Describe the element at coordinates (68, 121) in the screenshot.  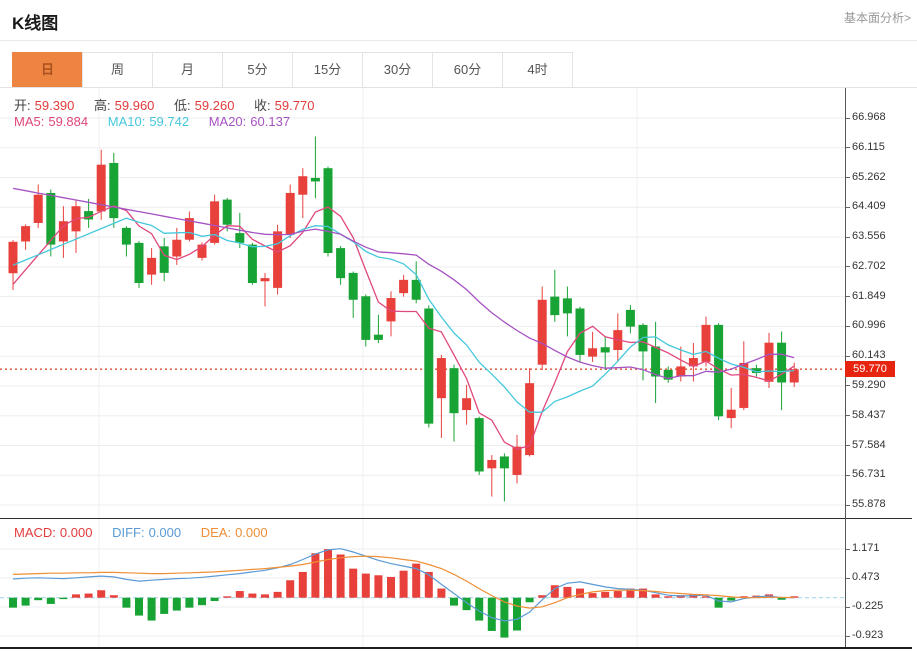
I see `ma5-value: 59.884` at that location.